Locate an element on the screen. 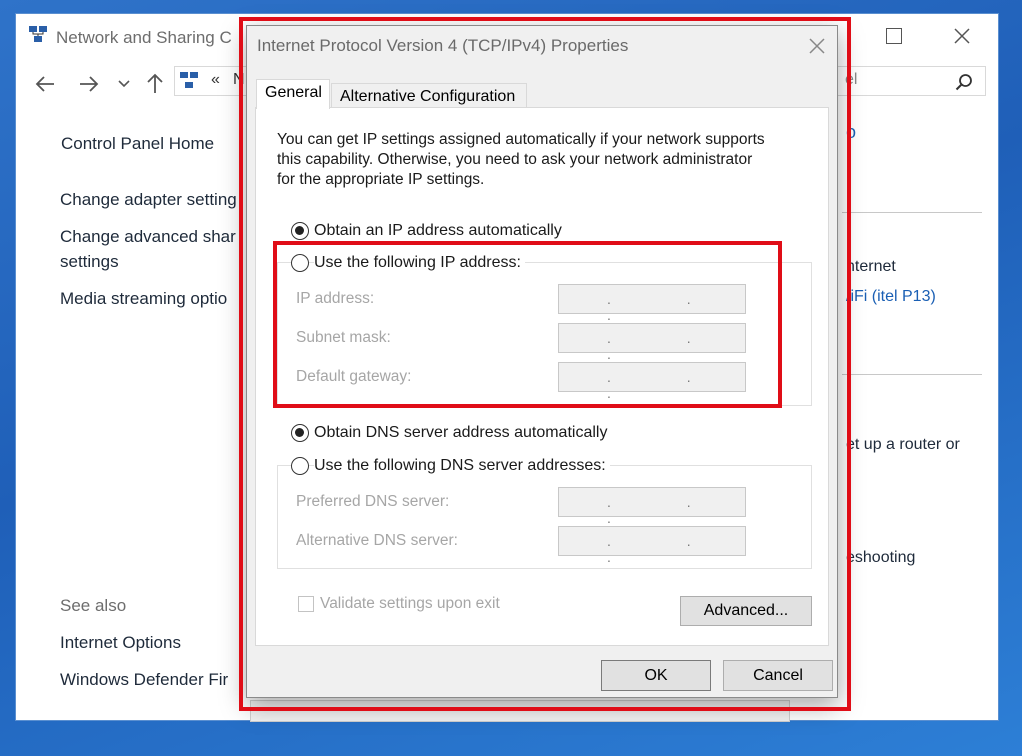 The image size is (1022, 756). forward-arrow-icon is located at coordinates (89, 84).